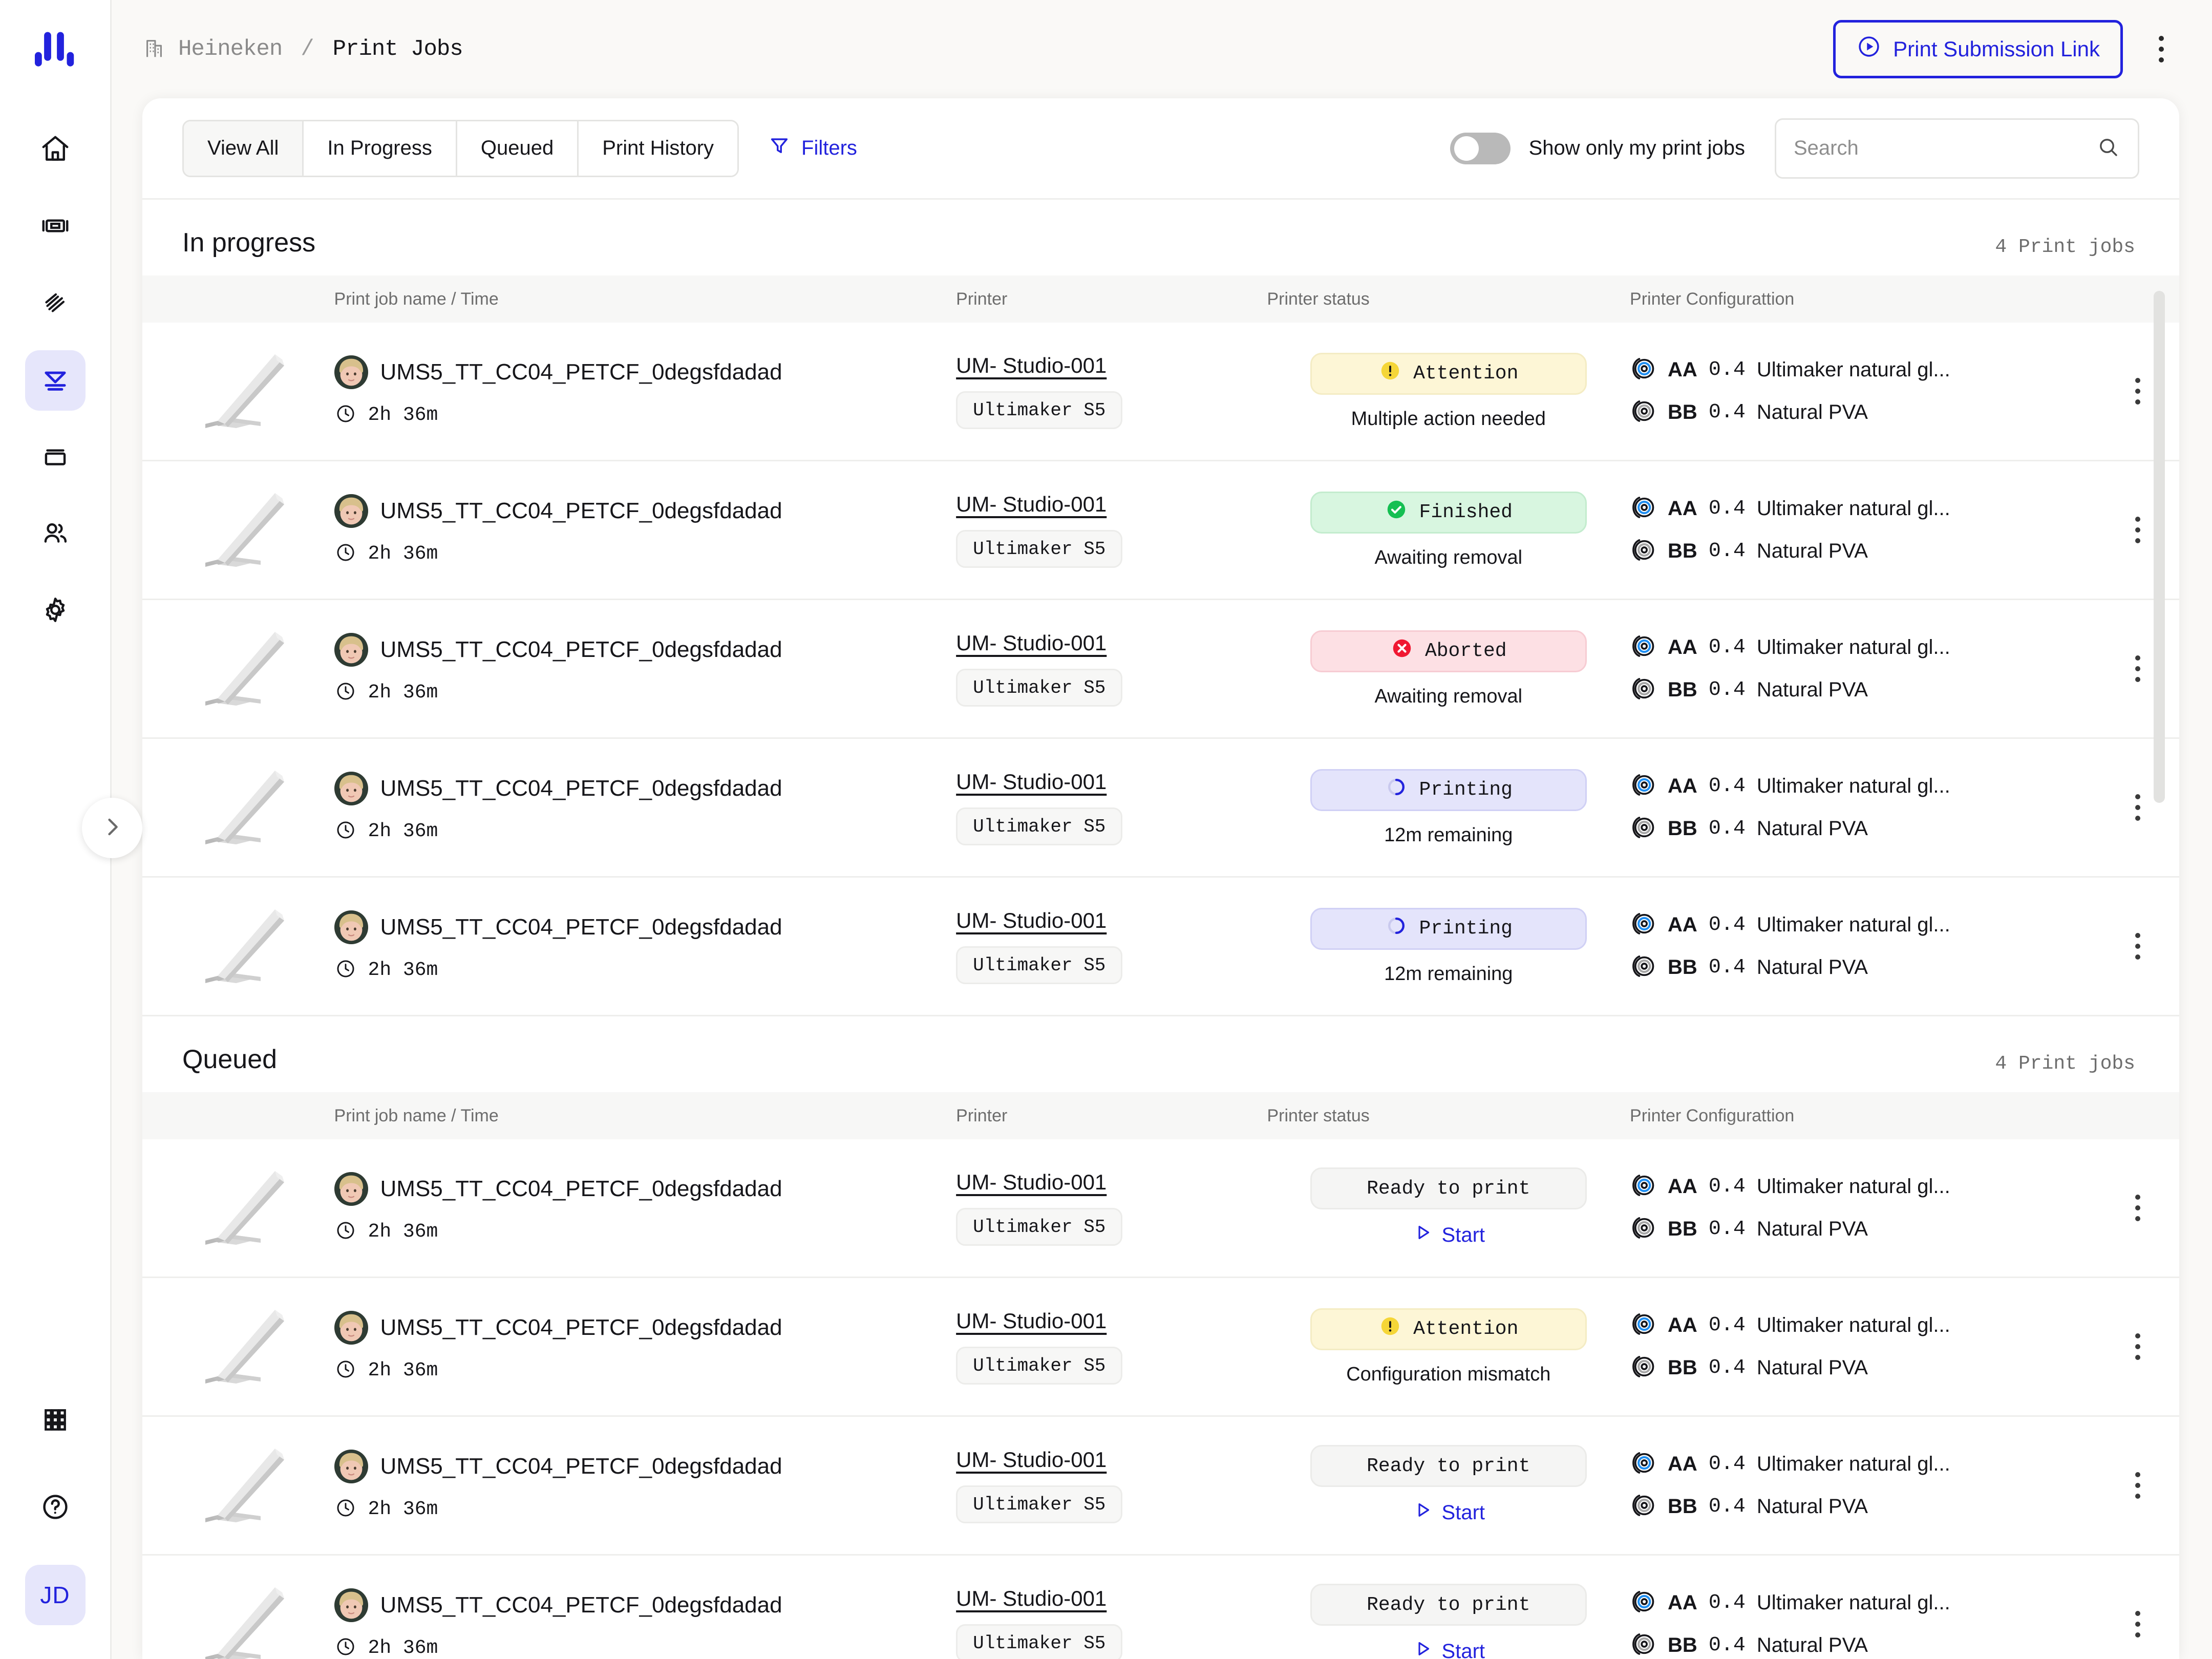 Image resolution: width=2212 pixels, height=1659 pixels. What do you see at coordinates (55, 1421) in the screenshot?
I see `sidebar-item-apps` at bounding box center [55, 1421].